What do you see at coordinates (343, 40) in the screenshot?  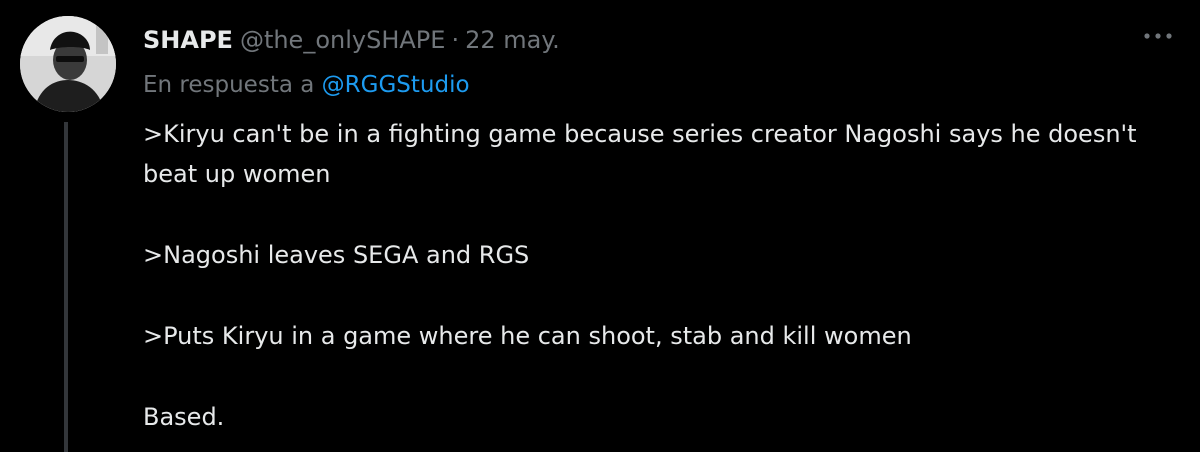 I see `user-handle: @the_onlySHAPE` at bounding box center [343, 40].